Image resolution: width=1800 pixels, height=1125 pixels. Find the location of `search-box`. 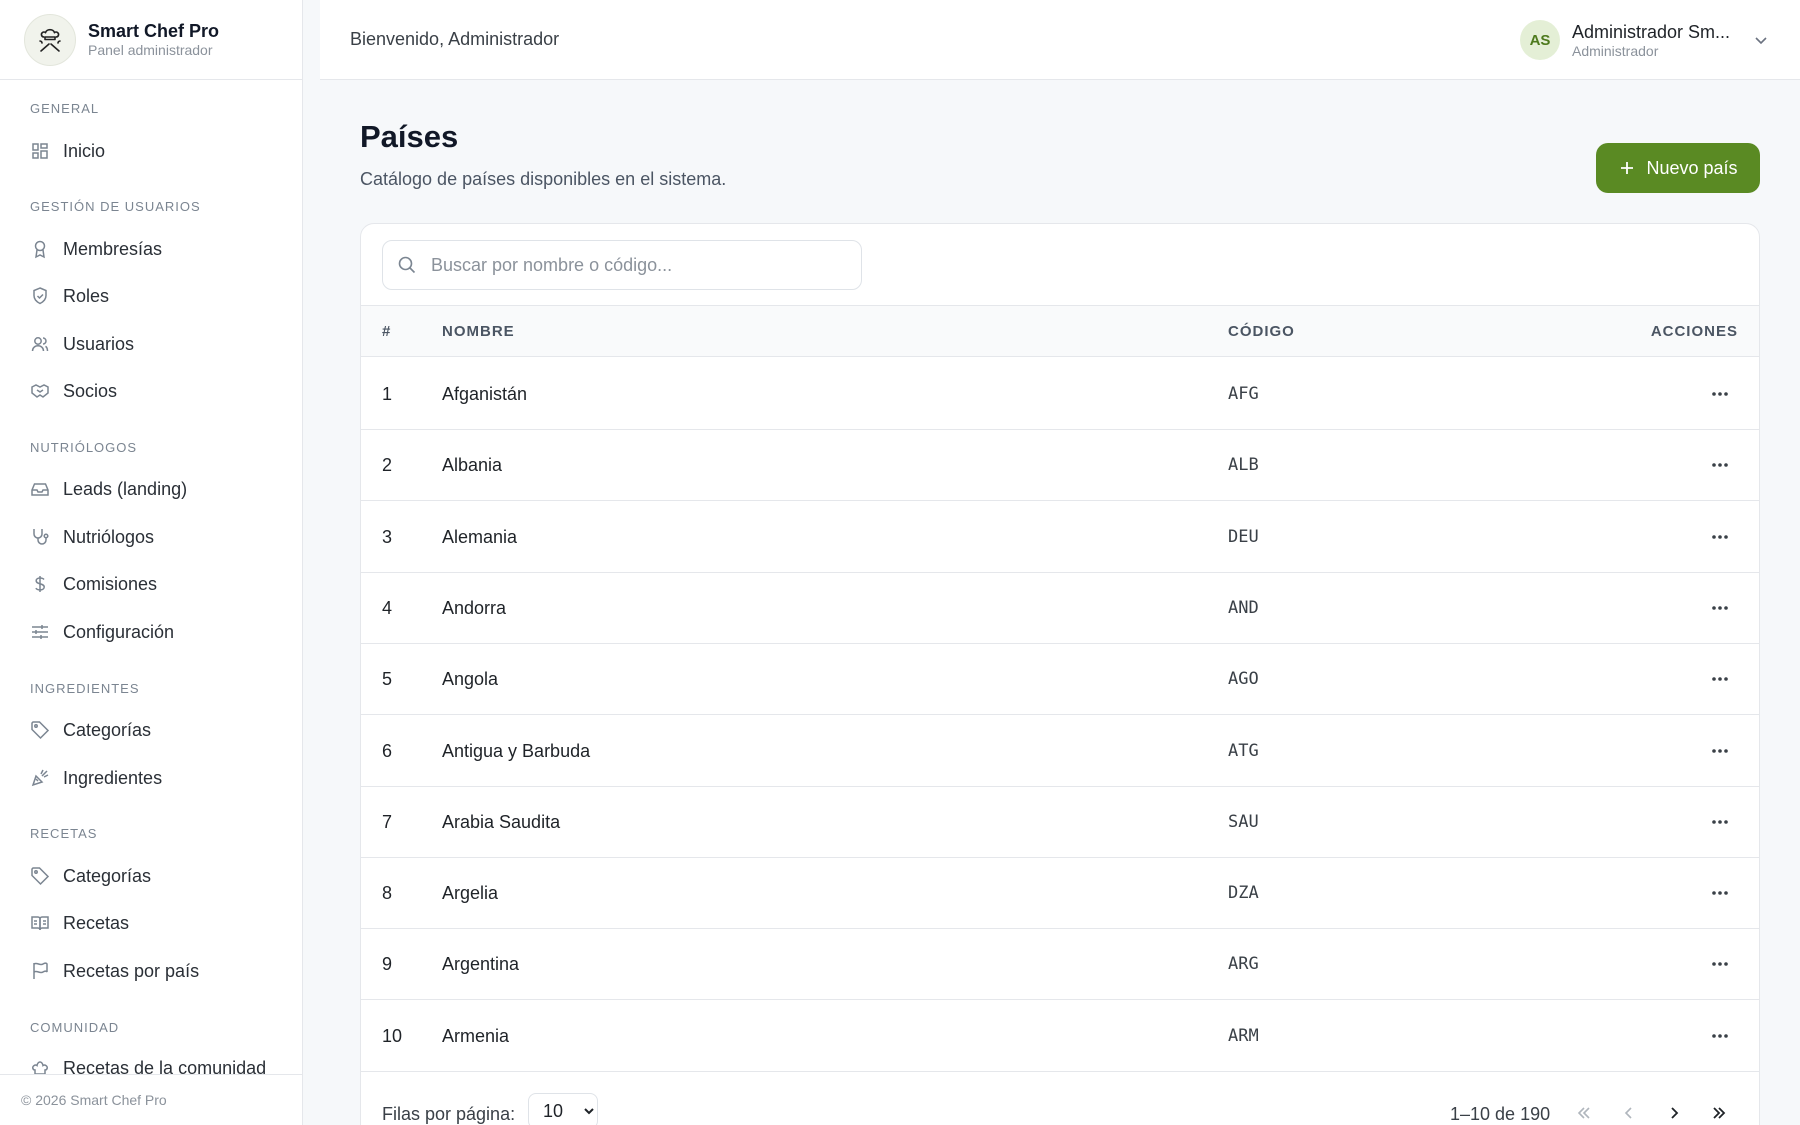

search-box is located at coordinates (622, 265).